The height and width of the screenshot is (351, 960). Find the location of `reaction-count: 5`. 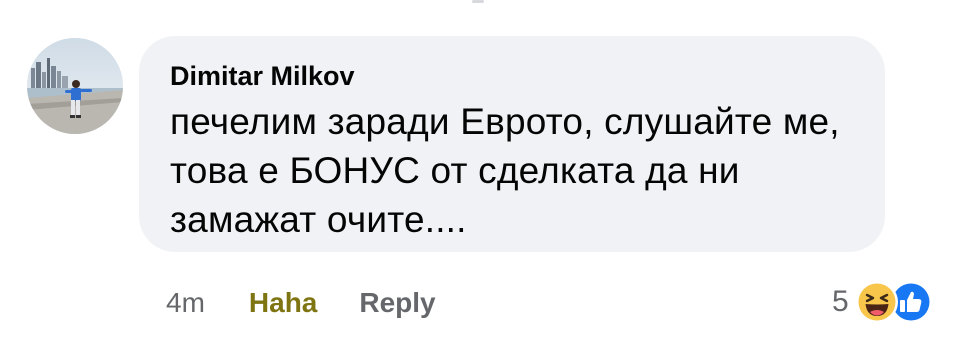

reaction-count: 5 is located at coordinates (840, 301).